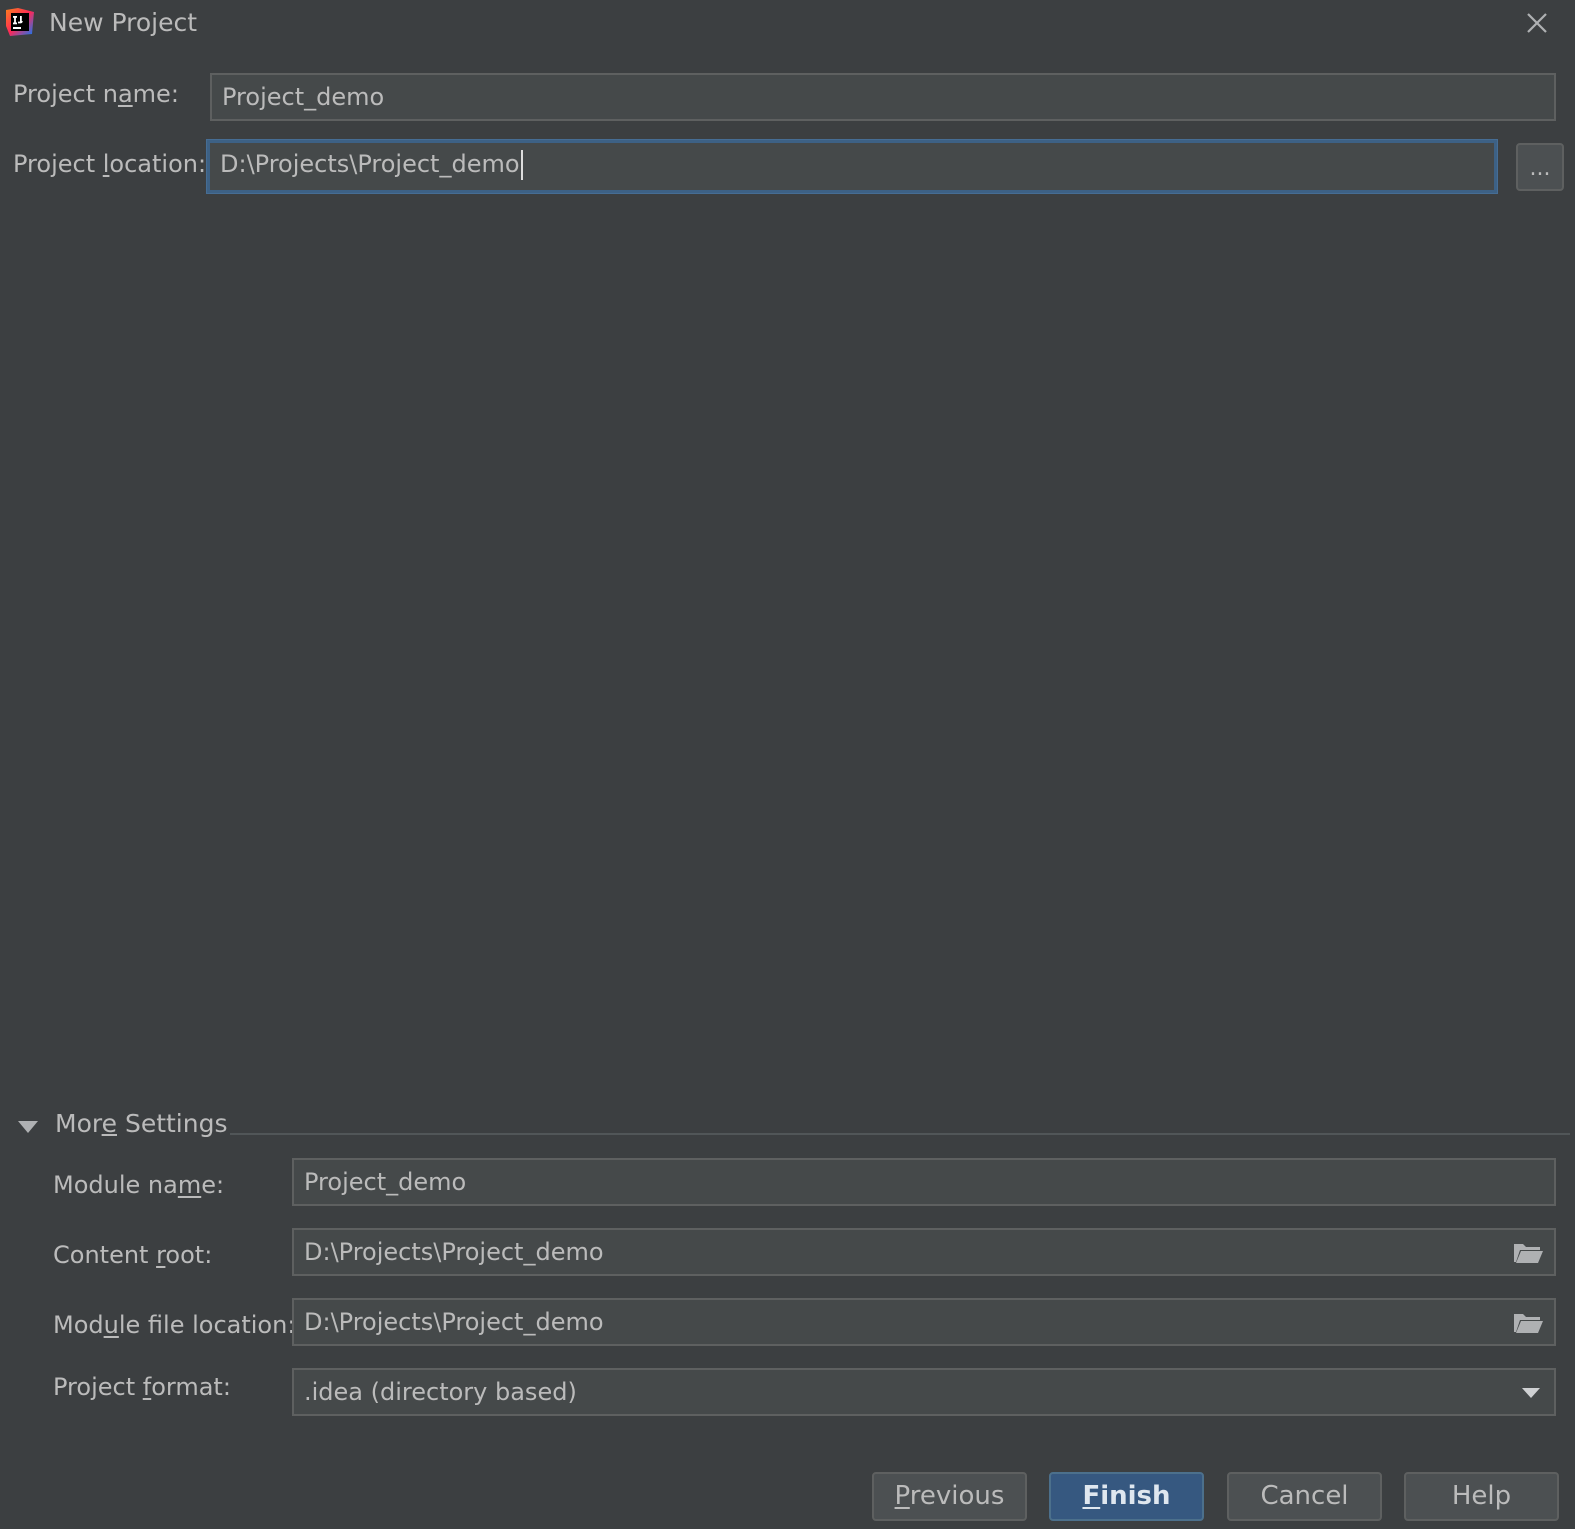  Describe the element at coordinates (1304, 1496) in the screenshot. I see `cancel-button: Cancel` at that location.